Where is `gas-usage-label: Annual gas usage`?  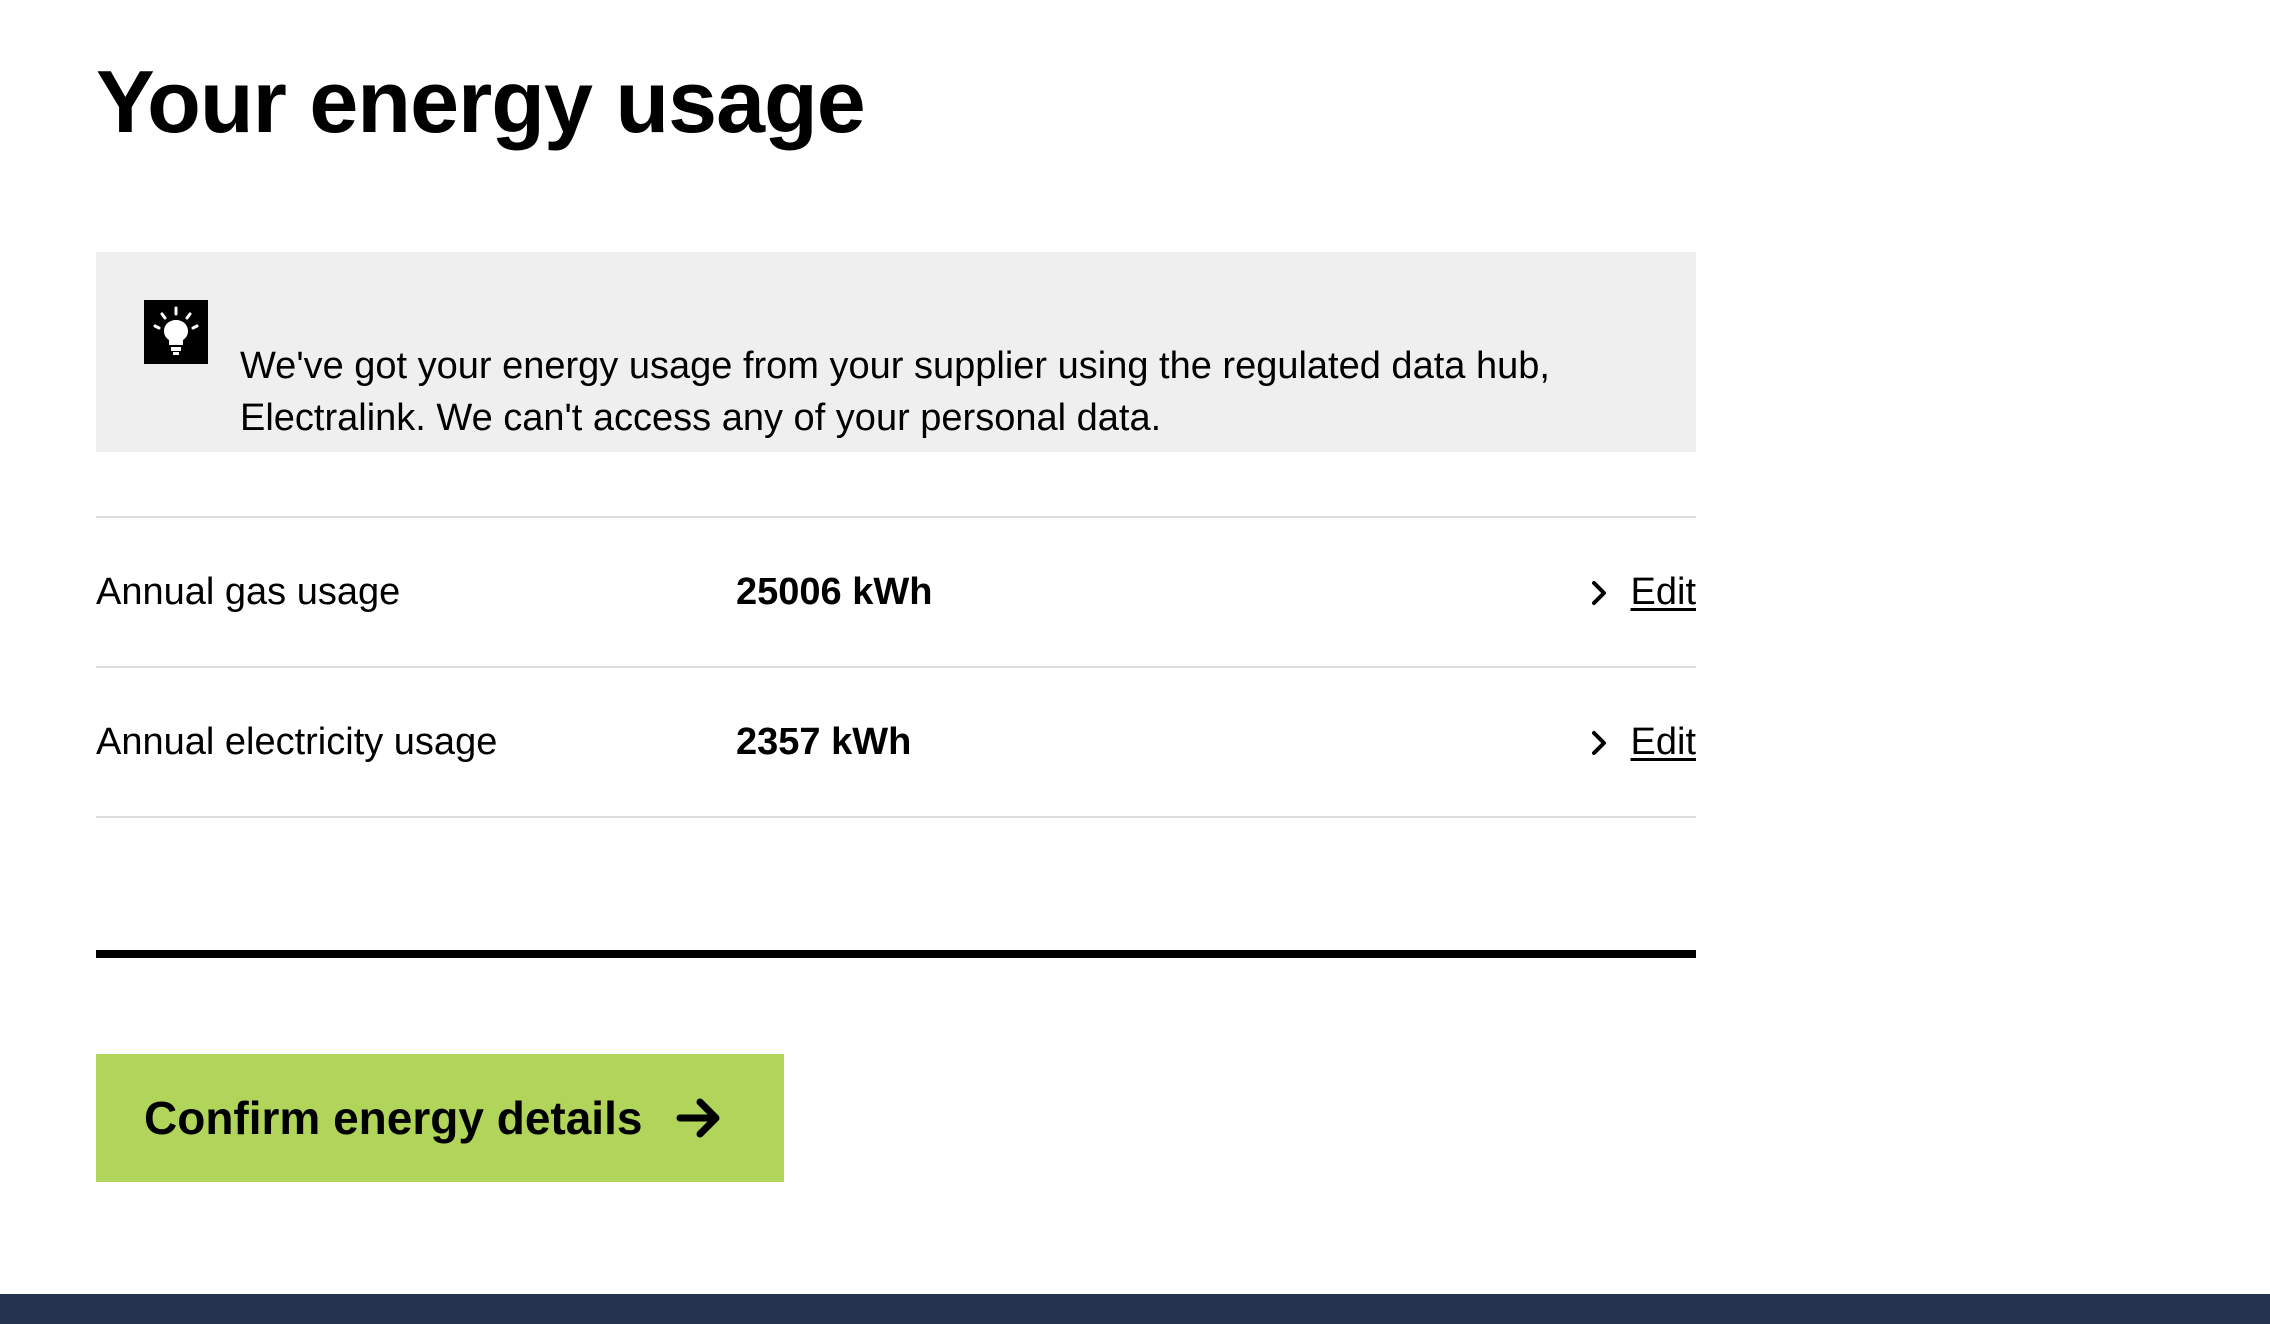 gas-usage-label: Annual gas usage is located at coordinates (248, 592).